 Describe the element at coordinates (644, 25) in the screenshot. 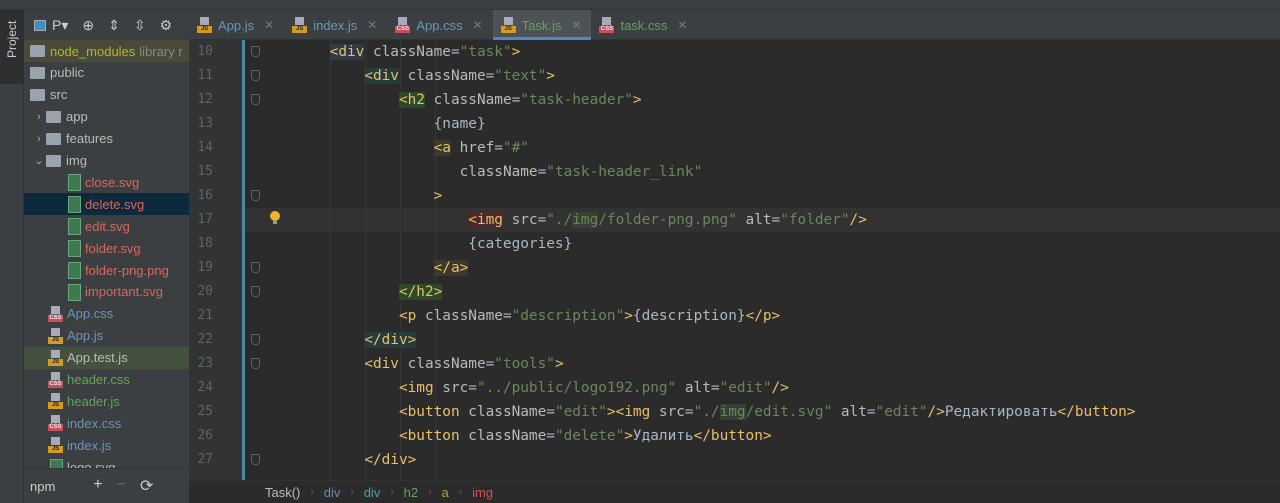

I see `tab-task-css: CSS task.css ✕` at that location.